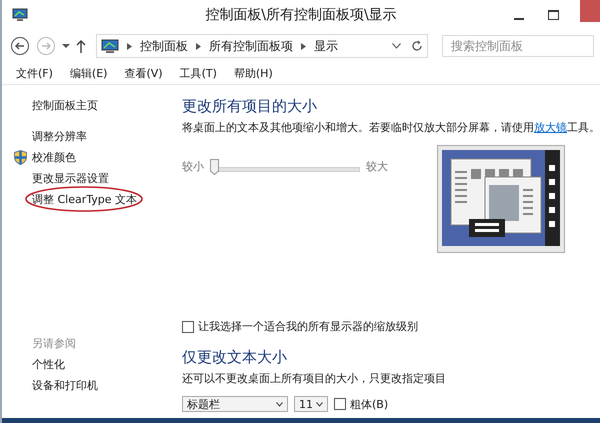  Describe the element at coordinates (369, 404) in the screenshot. I see `checkbox-label: 粗体(B)` at that location.